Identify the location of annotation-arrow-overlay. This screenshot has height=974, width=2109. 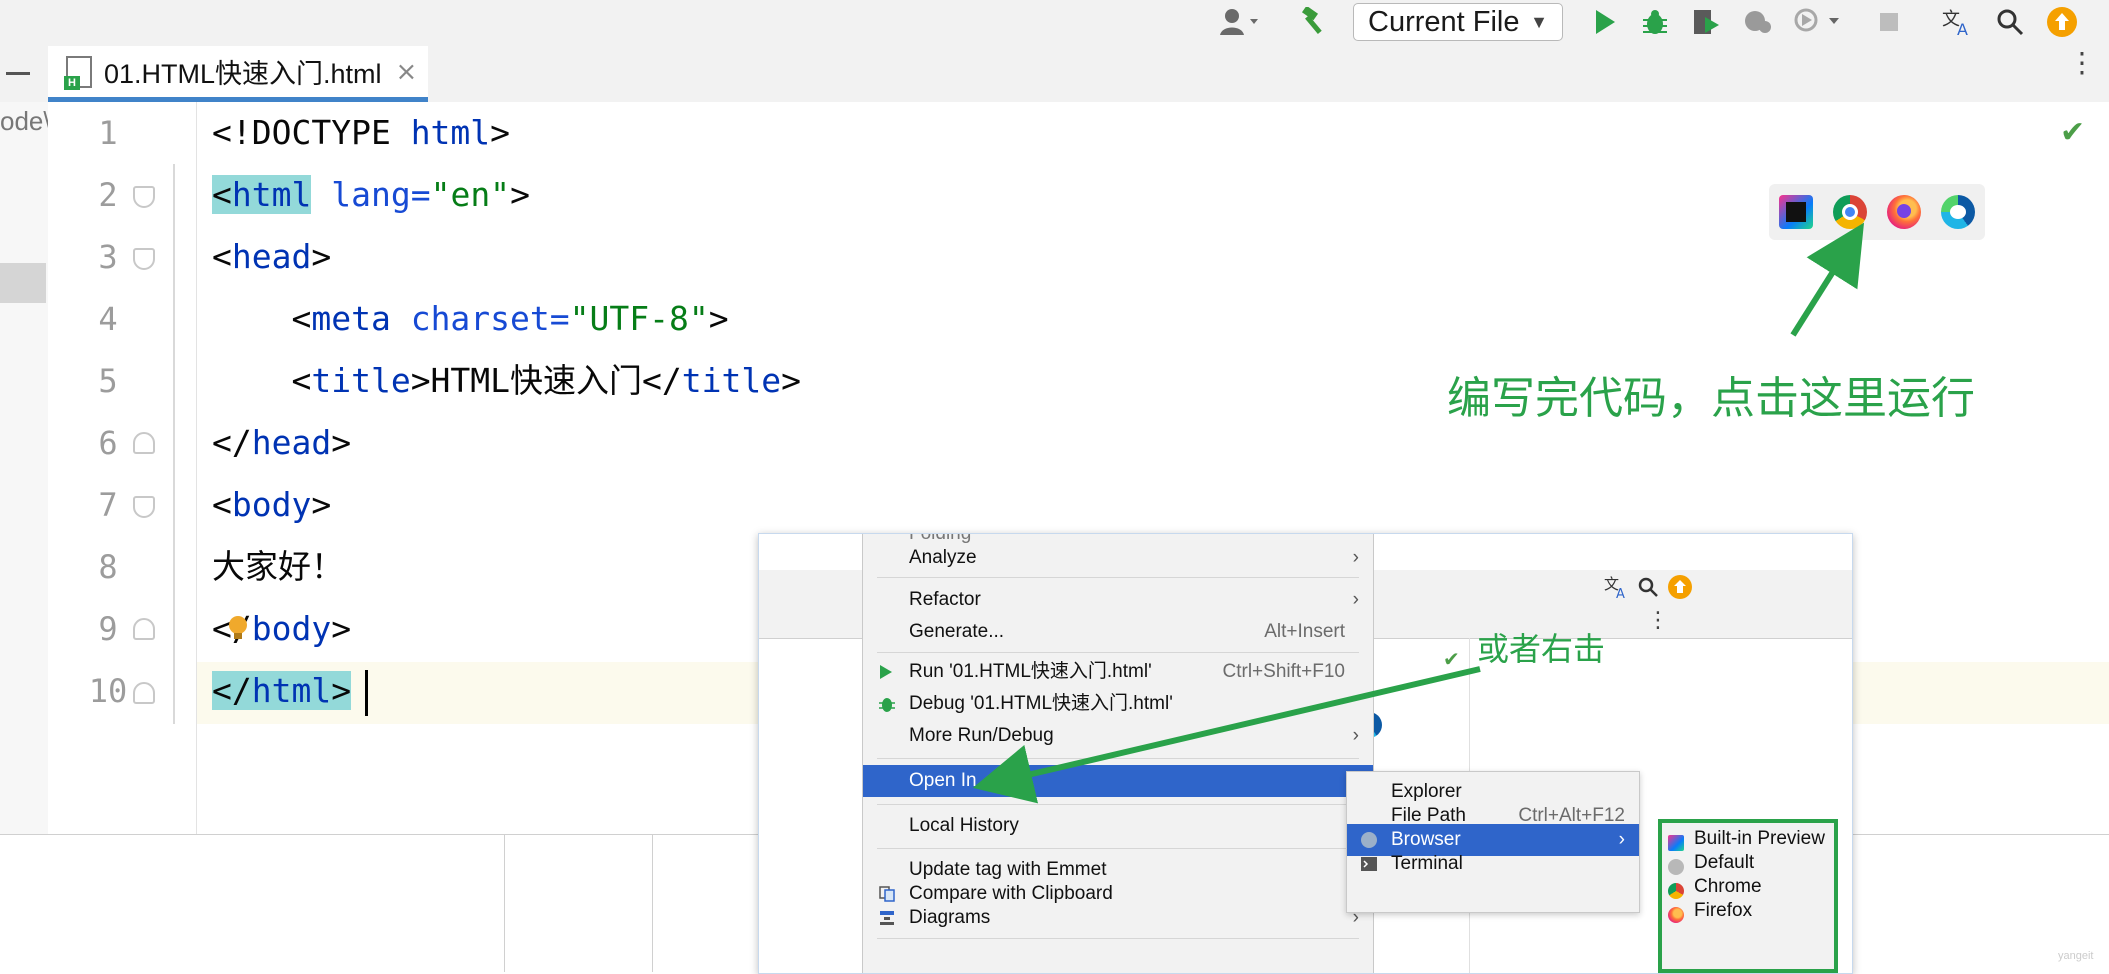
(1226, 735).